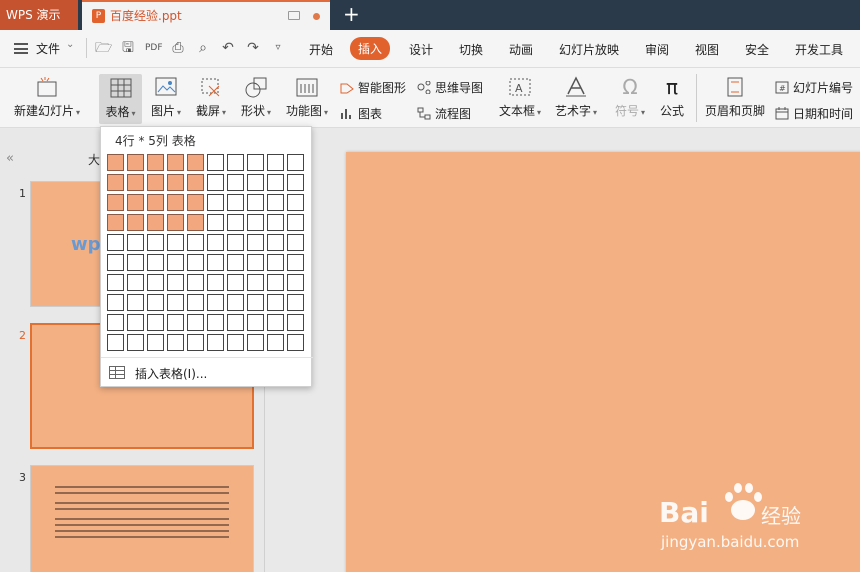 This screenshot has height=572, width=860. I want to click on new-tab-button: +, so click(351, 14).